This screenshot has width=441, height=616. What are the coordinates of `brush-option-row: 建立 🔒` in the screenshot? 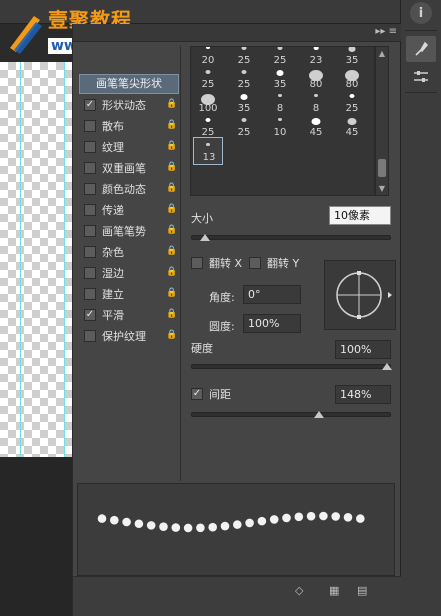 It's located at (129, 293).